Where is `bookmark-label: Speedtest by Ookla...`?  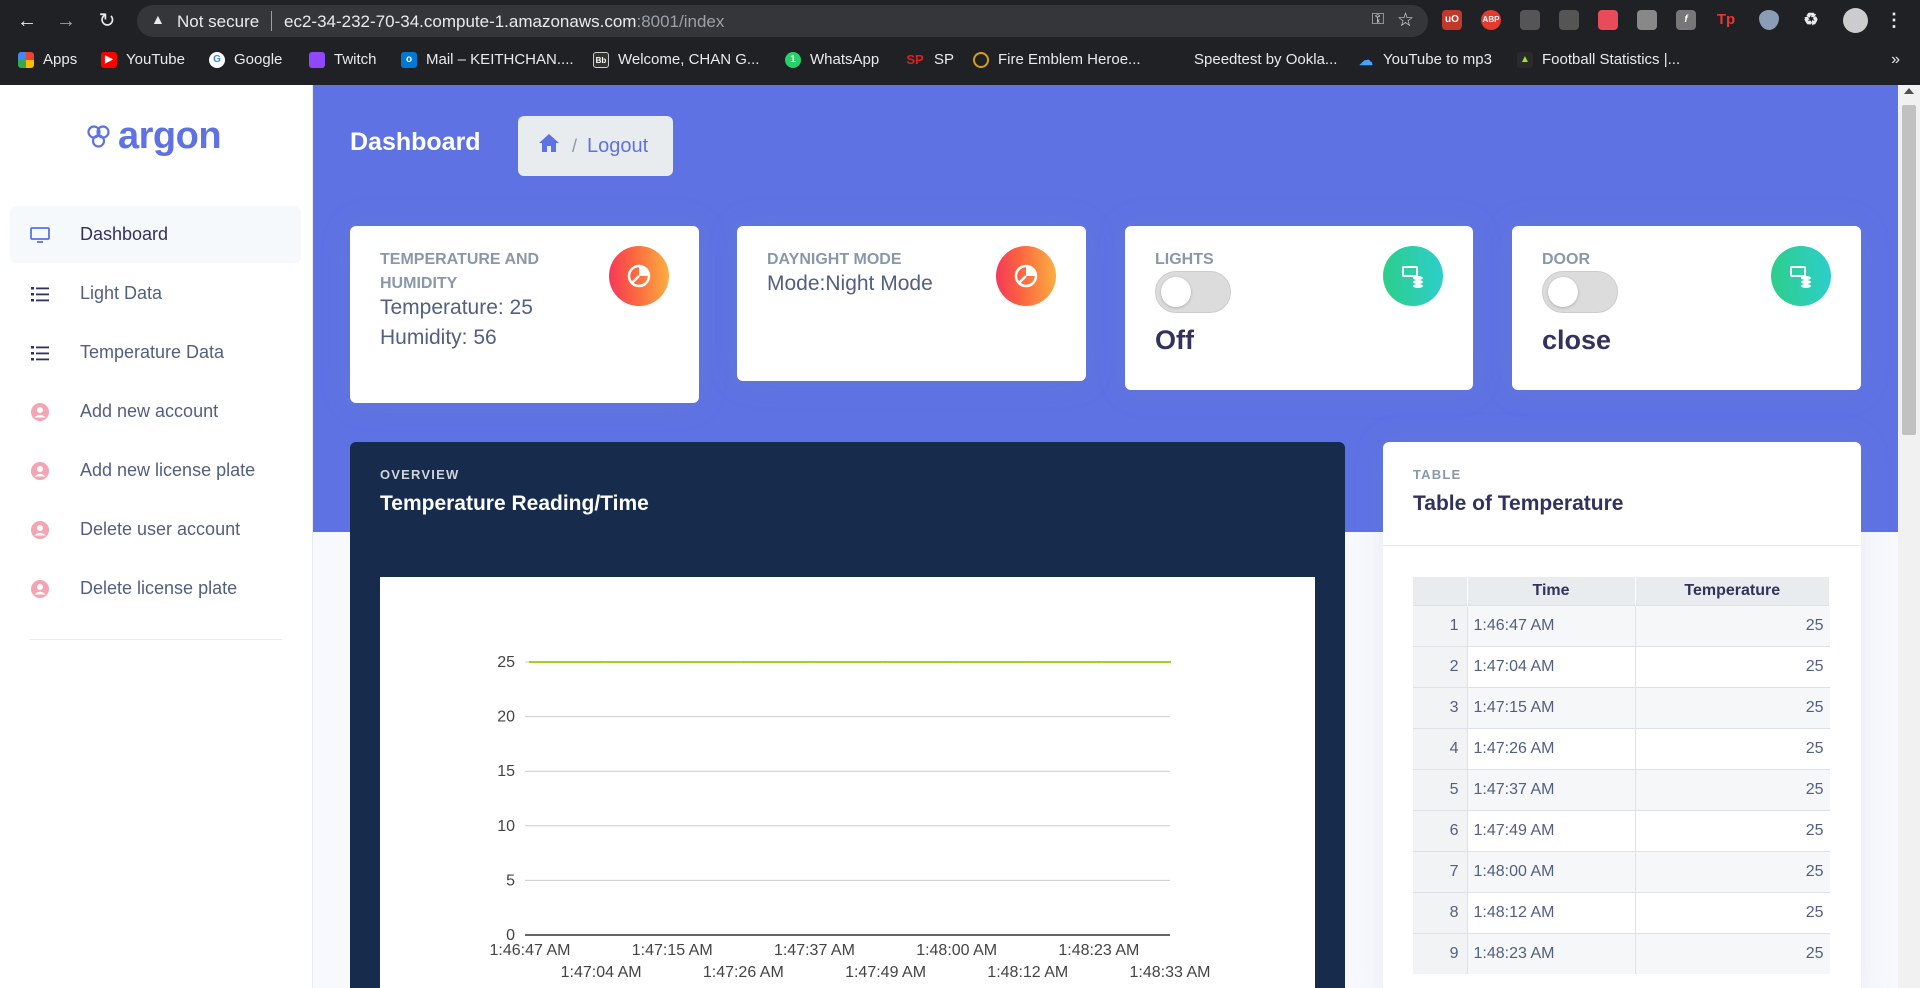 bookmark-label: Speedtest by Ookla... is located at coordinates (1266, 59).